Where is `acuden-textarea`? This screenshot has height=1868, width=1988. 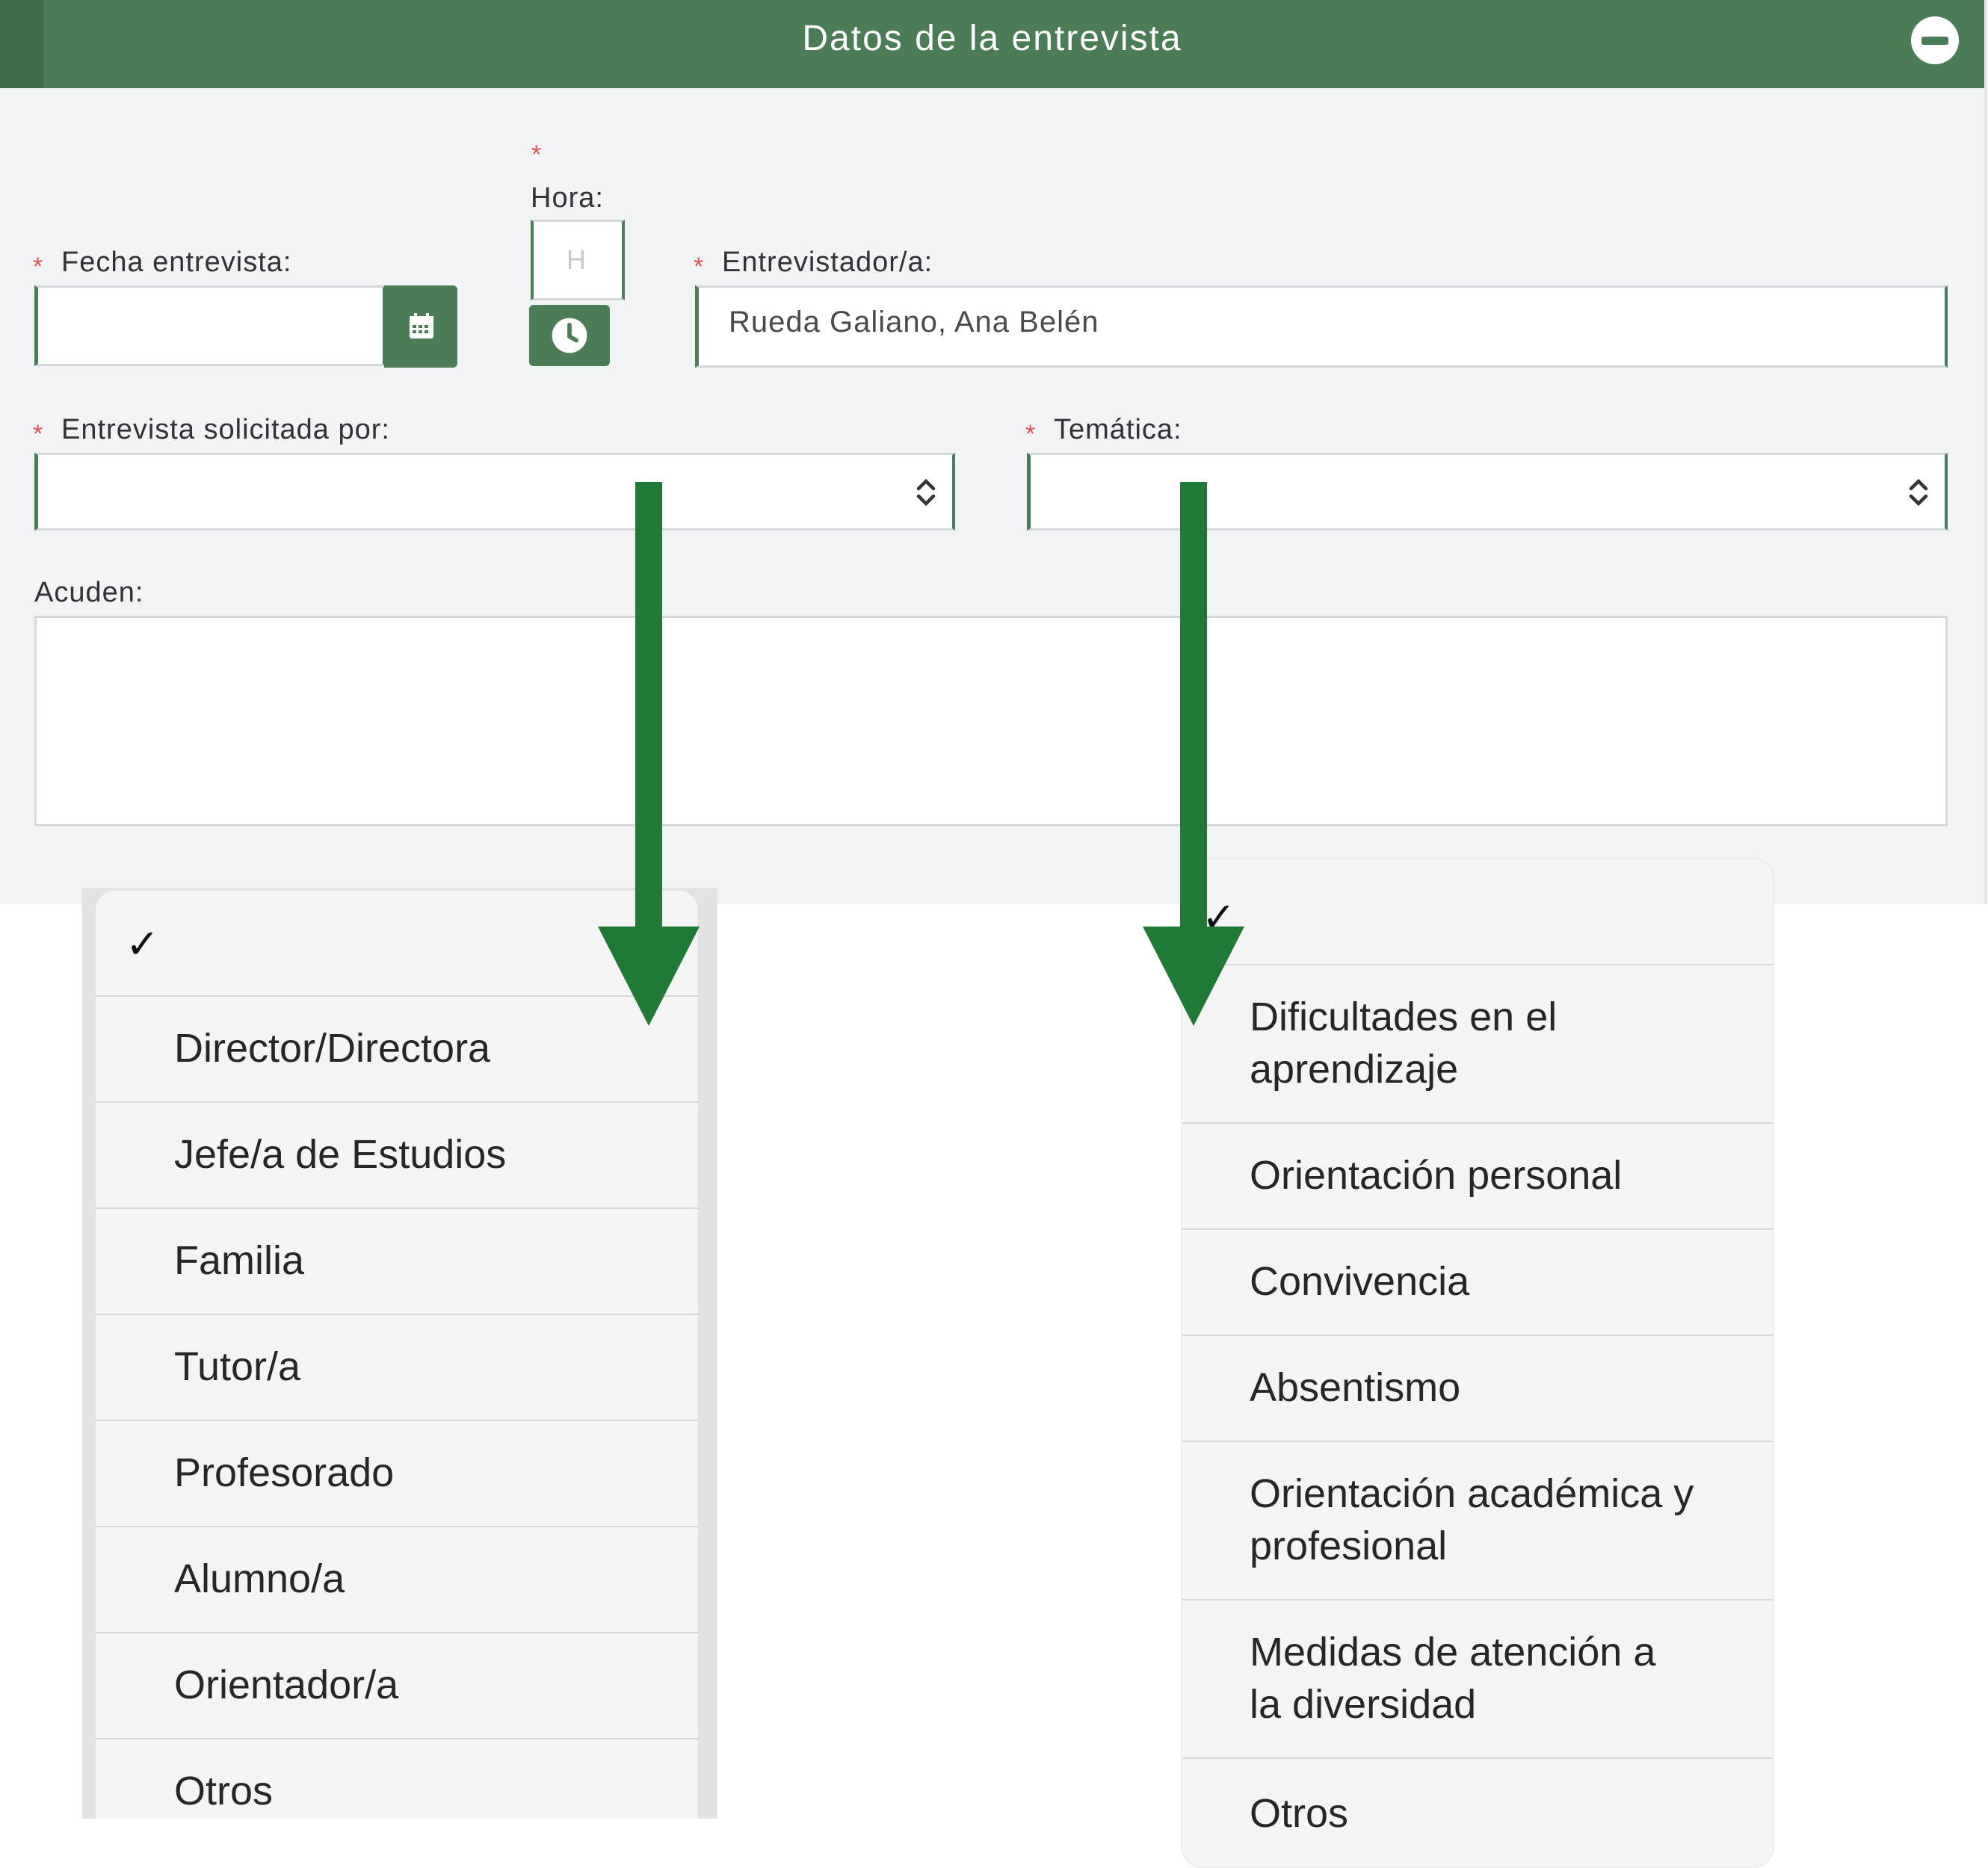
acuden-textarea is located at coordinates (991, 721).